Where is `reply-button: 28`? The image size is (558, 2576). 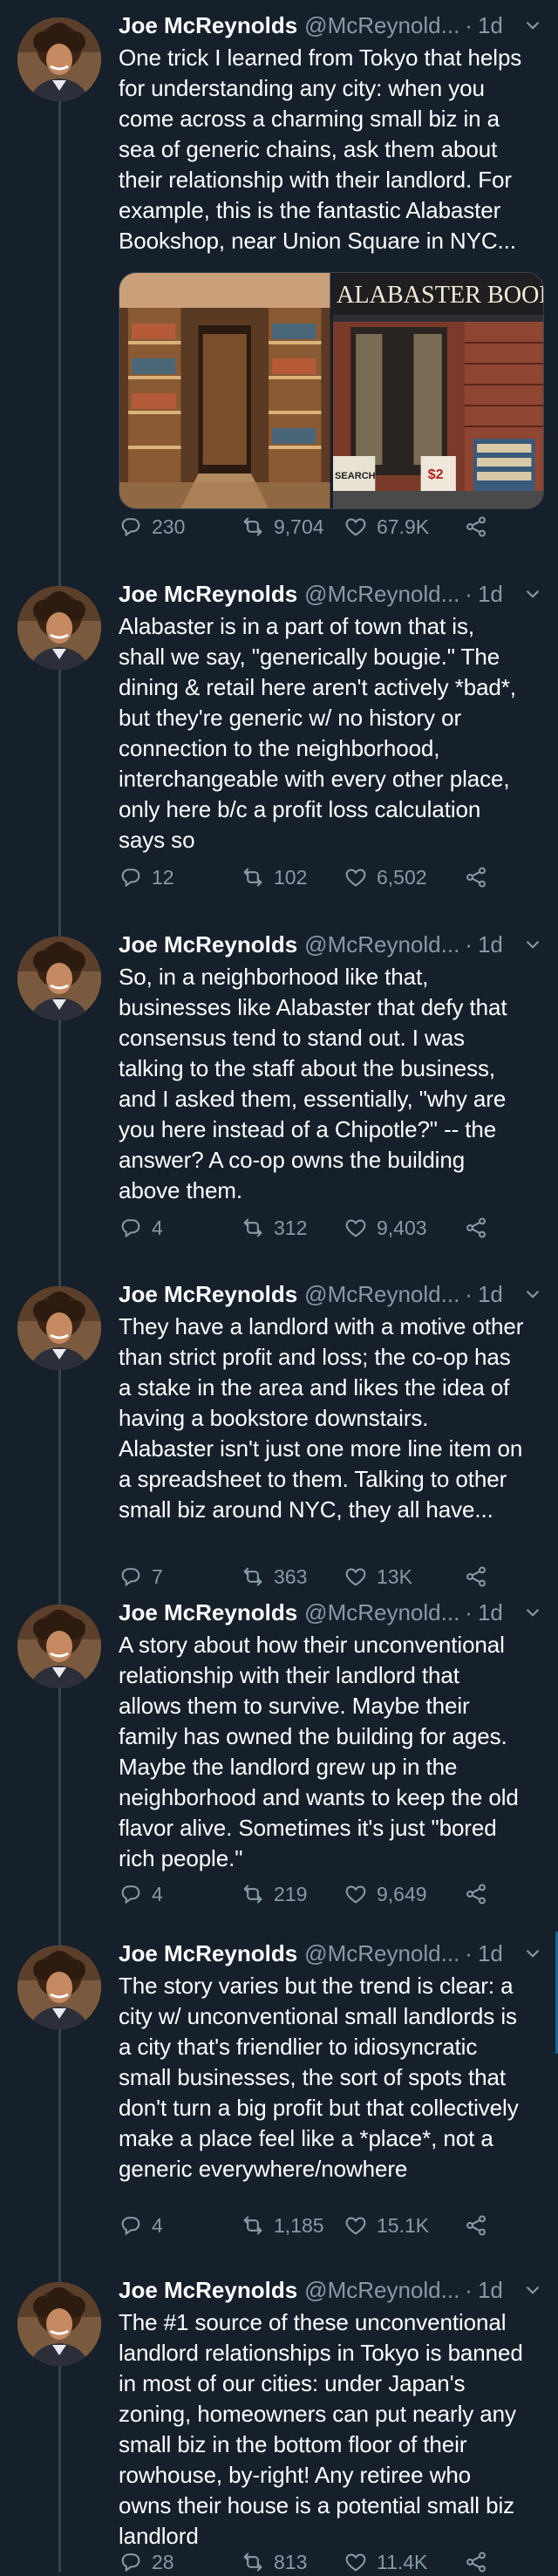
reply-button: 28 is located at coordinates (180, 2562).